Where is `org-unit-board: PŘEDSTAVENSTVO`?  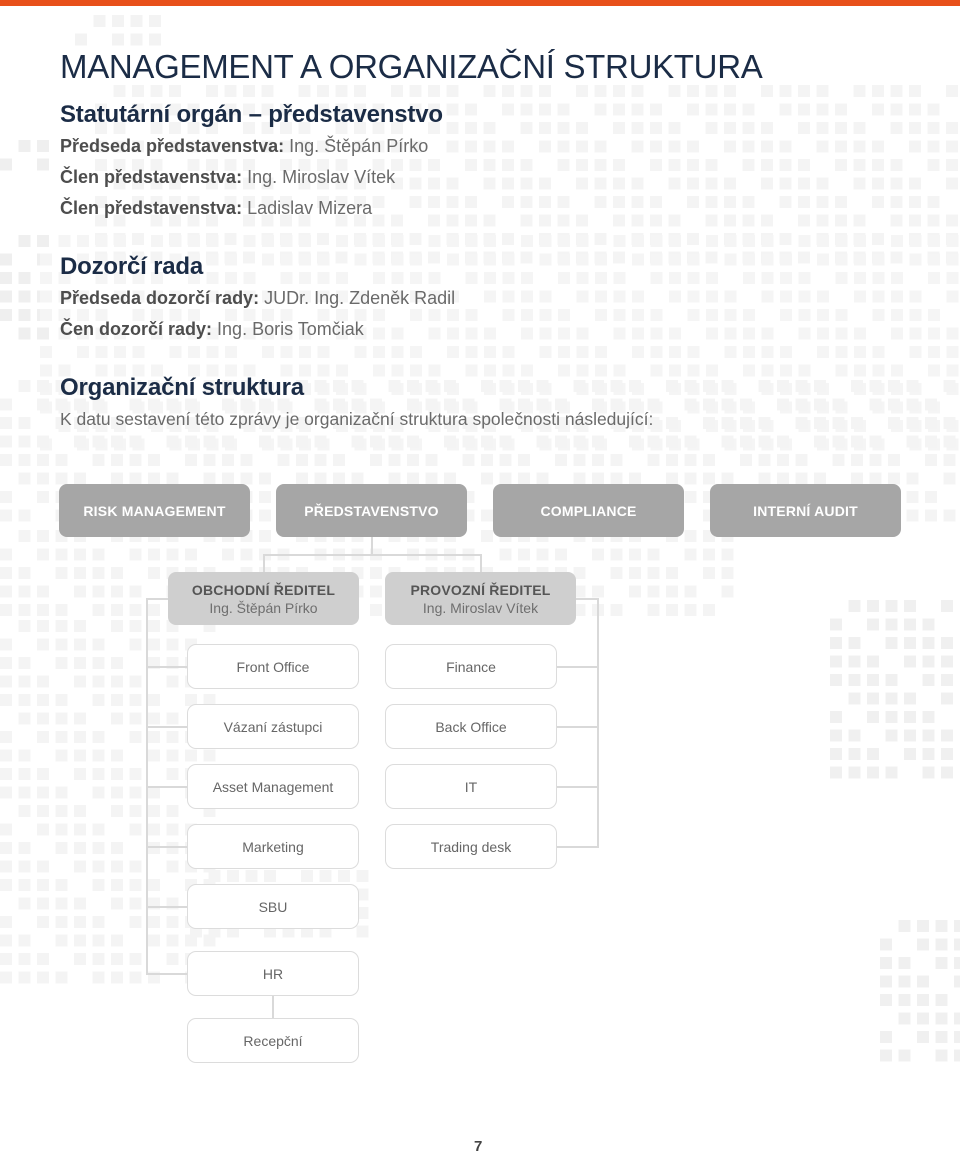 org-unit-board: PŘEDSTAVENSTVO is located at coordinates (371, 510).